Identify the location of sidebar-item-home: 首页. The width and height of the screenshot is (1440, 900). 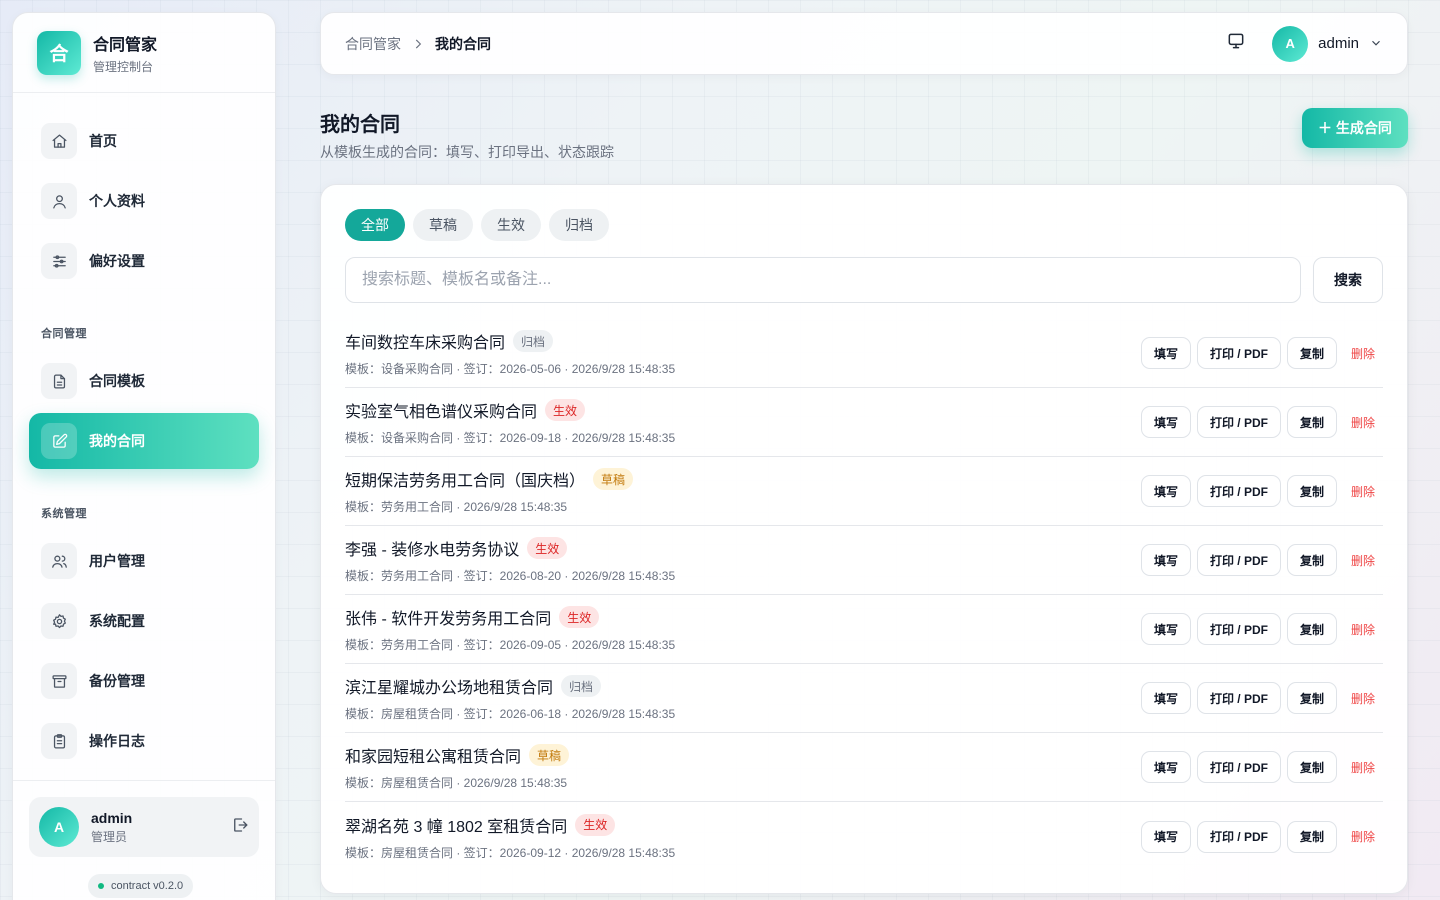
(144, 141).